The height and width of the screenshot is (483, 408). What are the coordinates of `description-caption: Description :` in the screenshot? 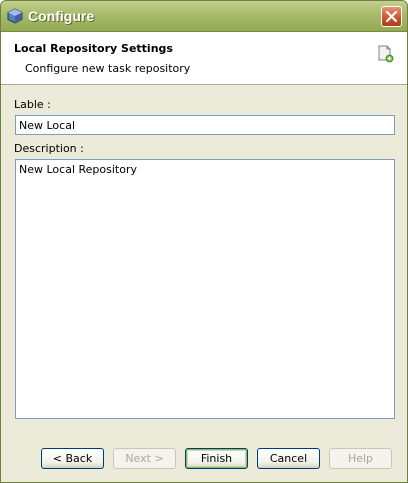 It's located at (49, 148).